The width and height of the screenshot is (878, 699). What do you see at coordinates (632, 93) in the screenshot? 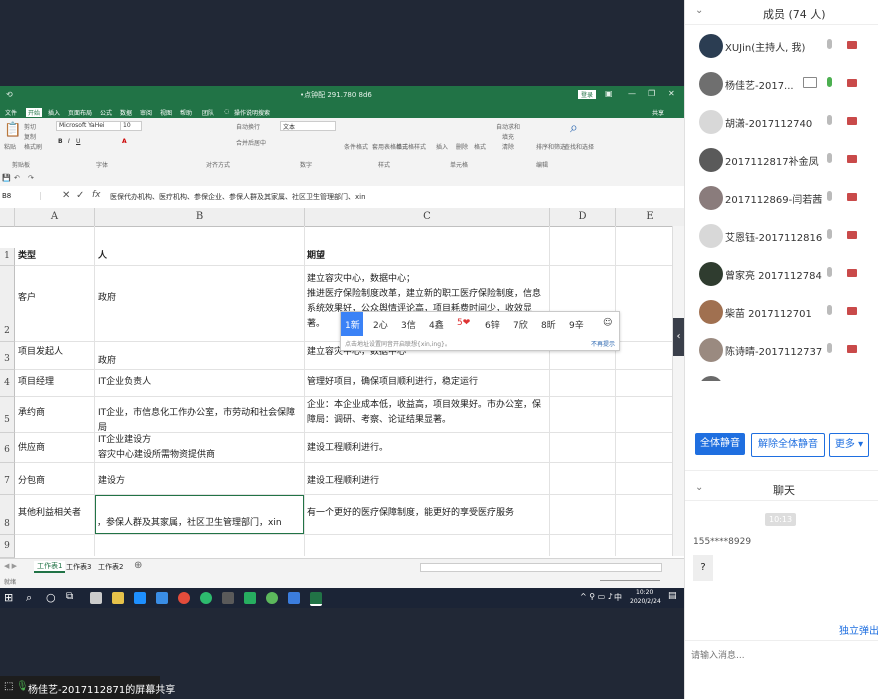
I see `minimize-button: —` at bounding box center [632, 93].